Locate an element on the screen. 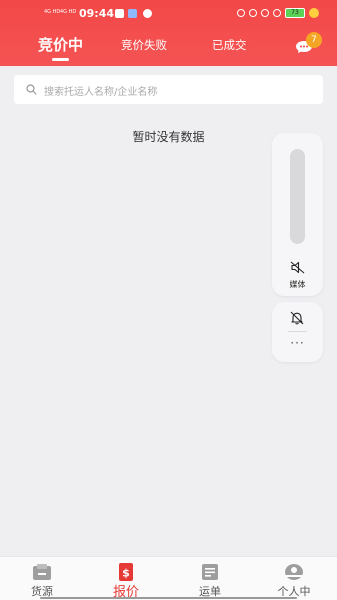  media-control-panel: 媒体 is located at coordinates (297, 214).